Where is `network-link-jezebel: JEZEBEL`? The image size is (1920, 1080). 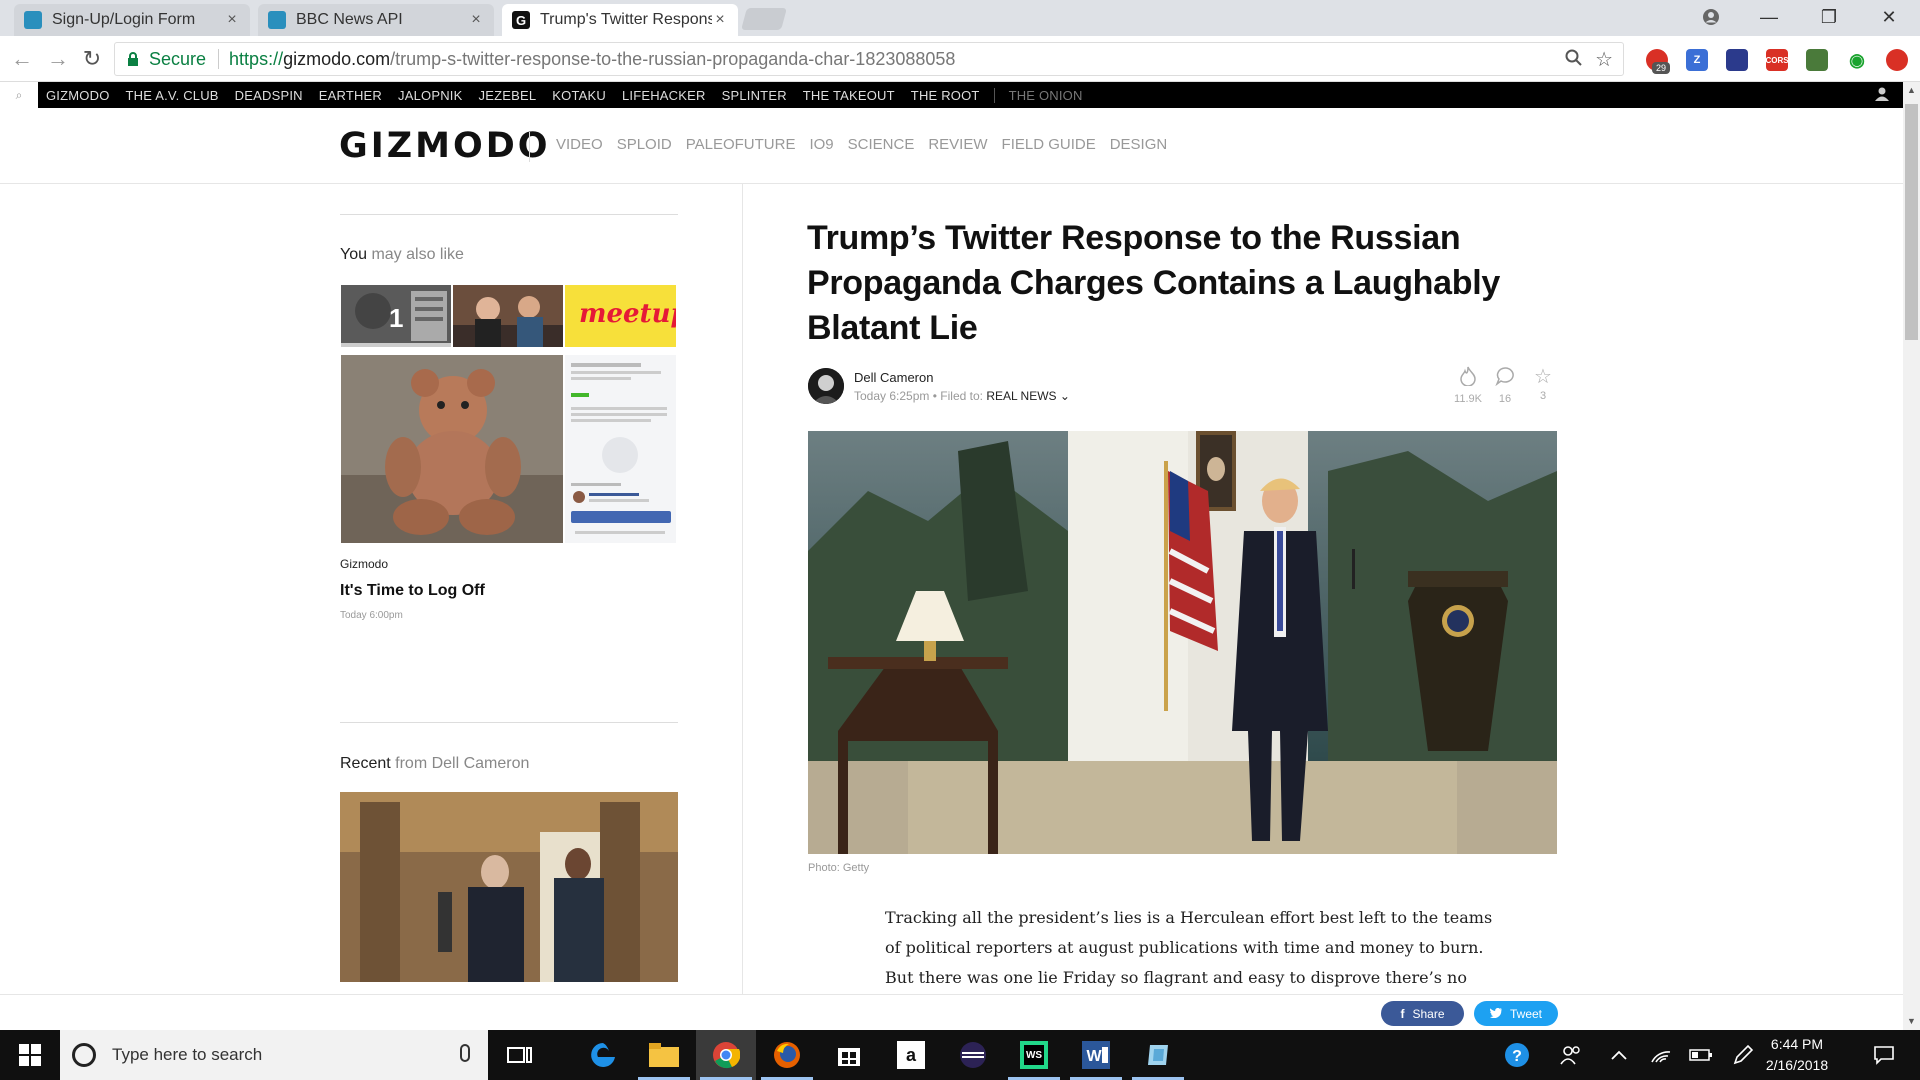 network-link-jezebel: JEZEBEL is located at coordinates (508, 95).